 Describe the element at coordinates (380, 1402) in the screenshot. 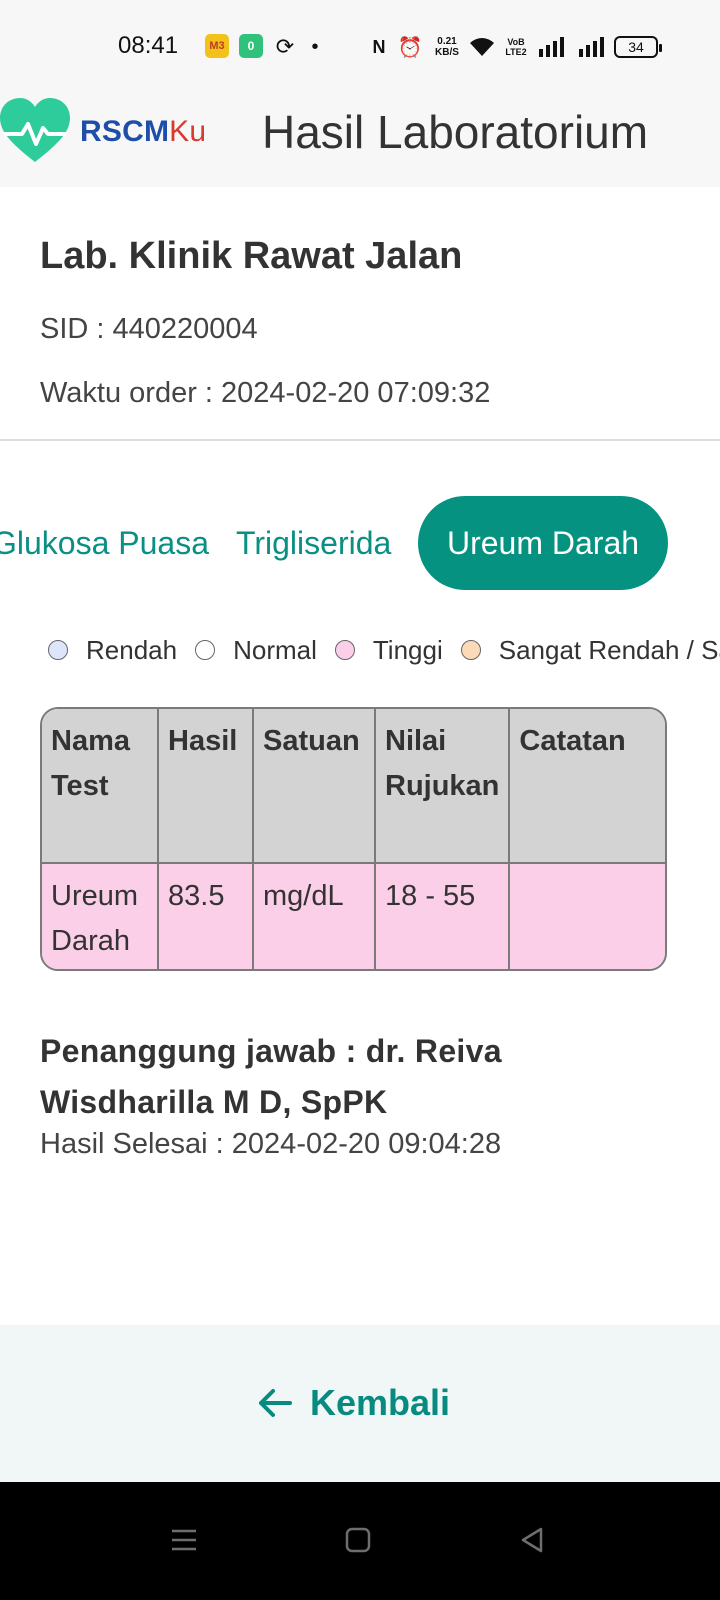

I see `back-button-label: Kembali` at that location.